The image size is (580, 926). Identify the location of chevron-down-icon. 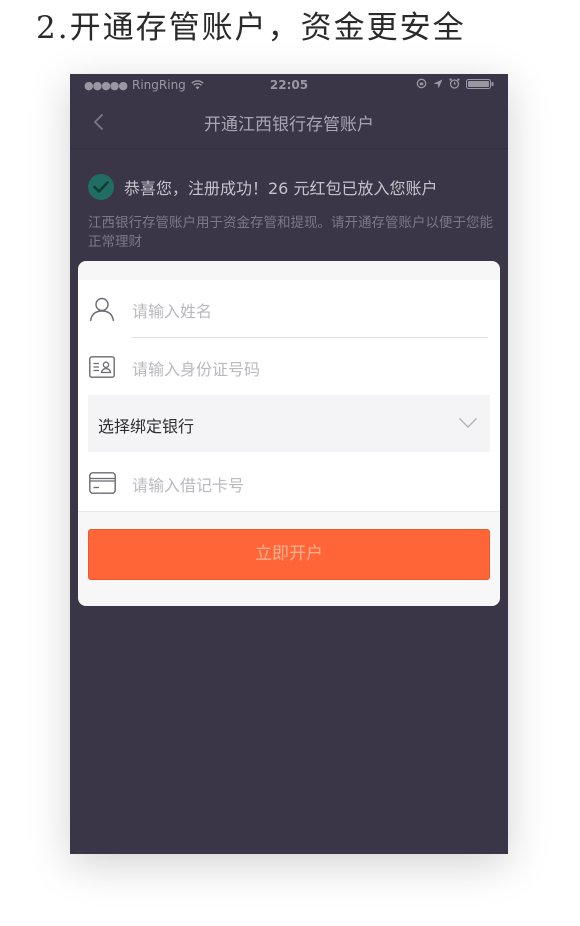
(468, 423).